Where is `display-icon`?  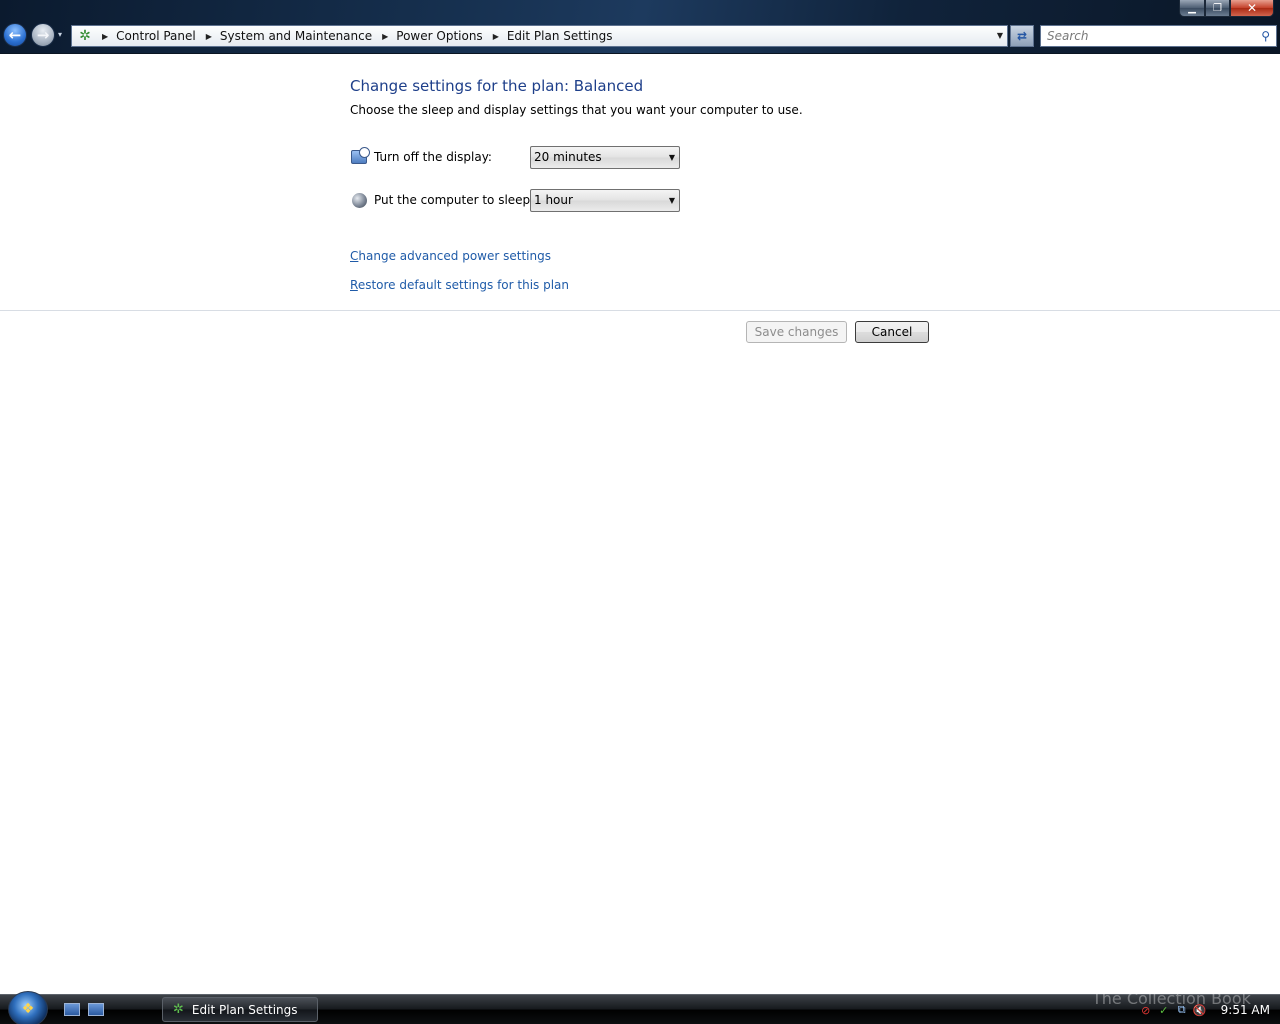
display-icon is located at coordinates (360, 156).